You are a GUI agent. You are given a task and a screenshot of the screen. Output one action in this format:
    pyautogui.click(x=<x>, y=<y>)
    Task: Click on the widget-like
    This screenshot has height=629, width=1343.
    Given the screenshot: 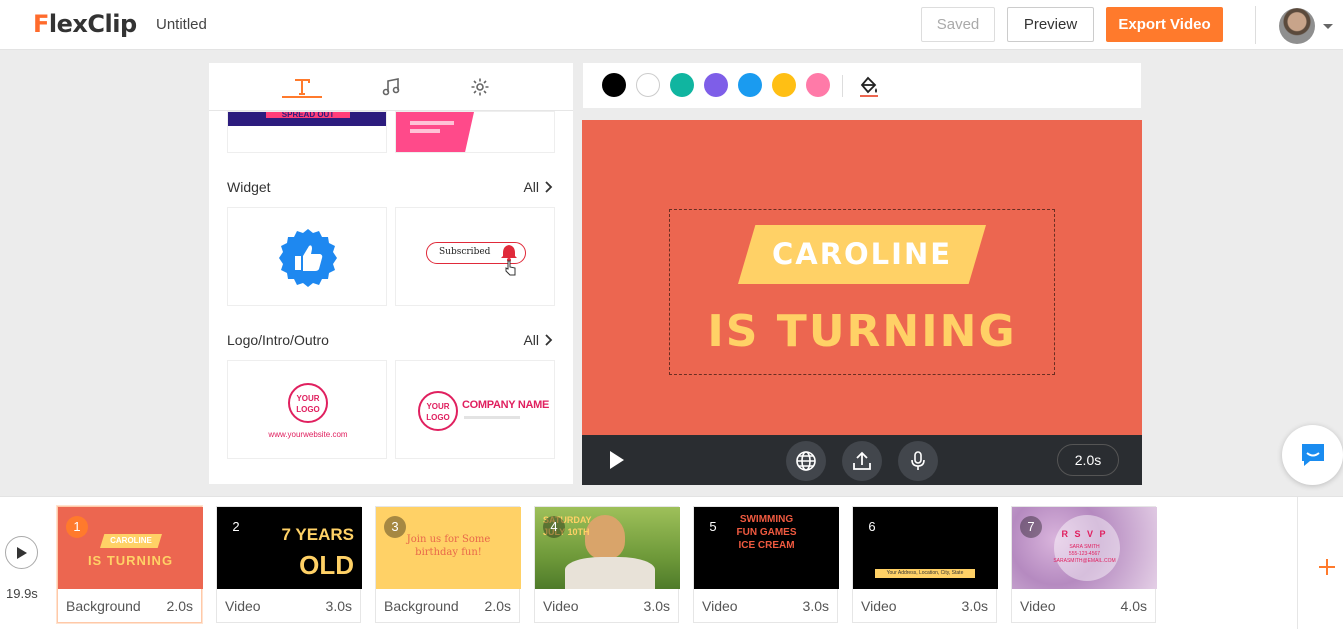 What is the action you would take?
    pyautogui.click(x=307, y=256)
    